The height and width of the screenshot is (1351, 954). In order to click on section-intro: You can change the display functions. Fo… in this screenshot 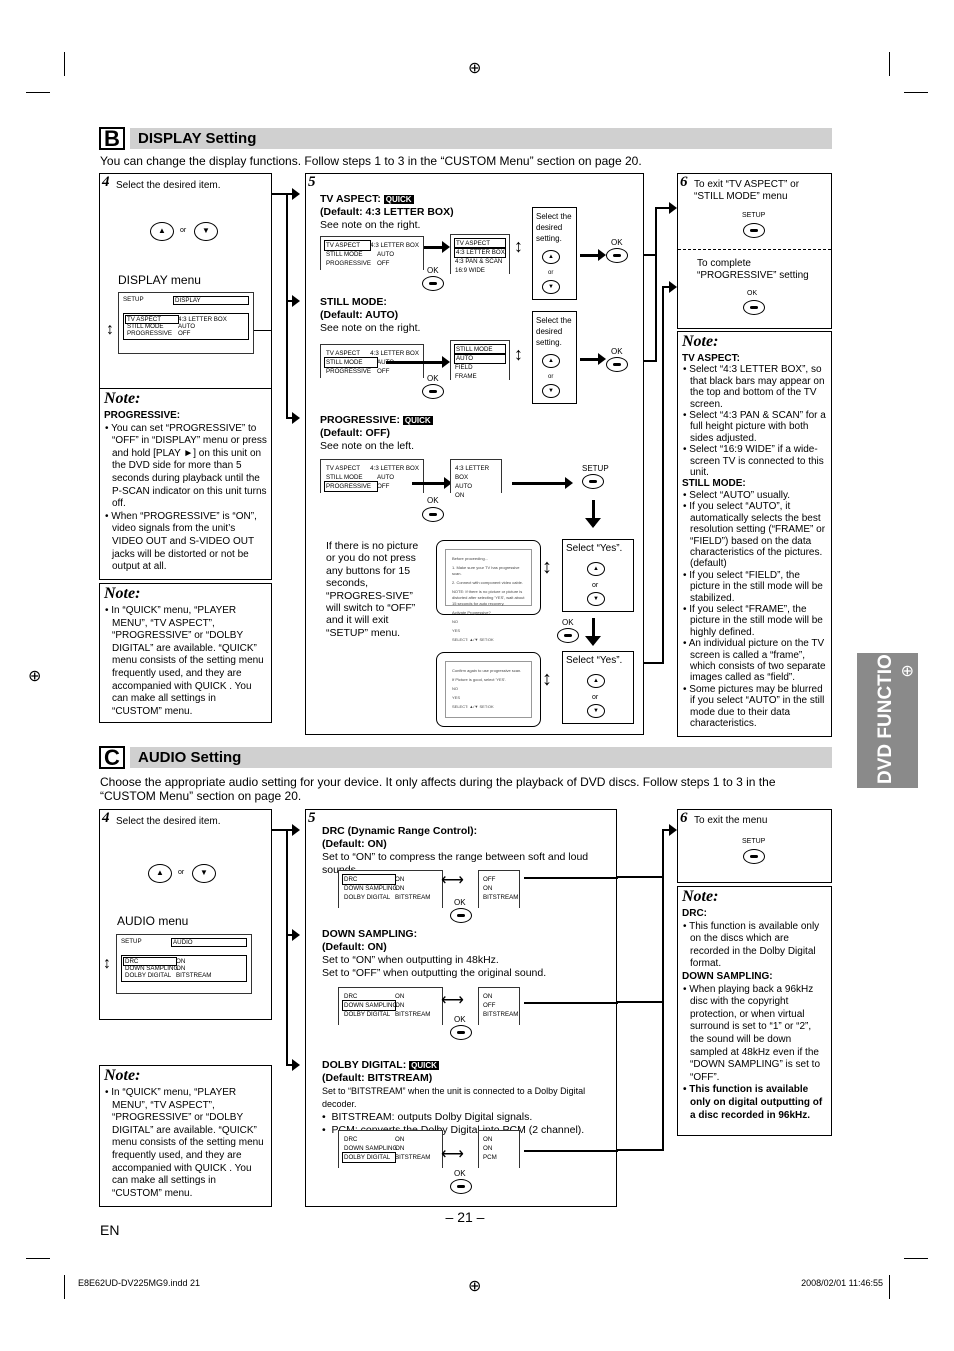, I will do `click(371, 161)`.